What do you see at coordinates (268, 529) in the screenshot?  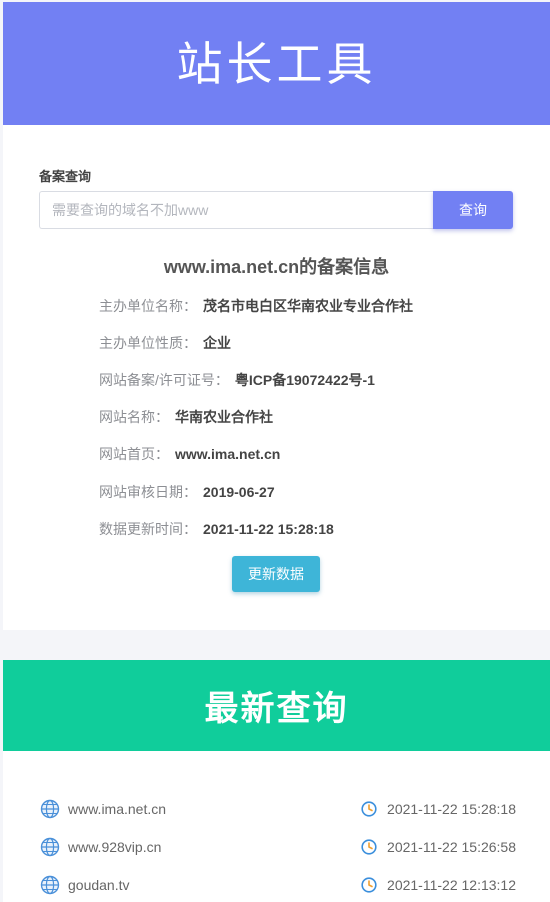 I see `info-value: 2021-11-22 15:28:18` at bounding box center [268, 529].